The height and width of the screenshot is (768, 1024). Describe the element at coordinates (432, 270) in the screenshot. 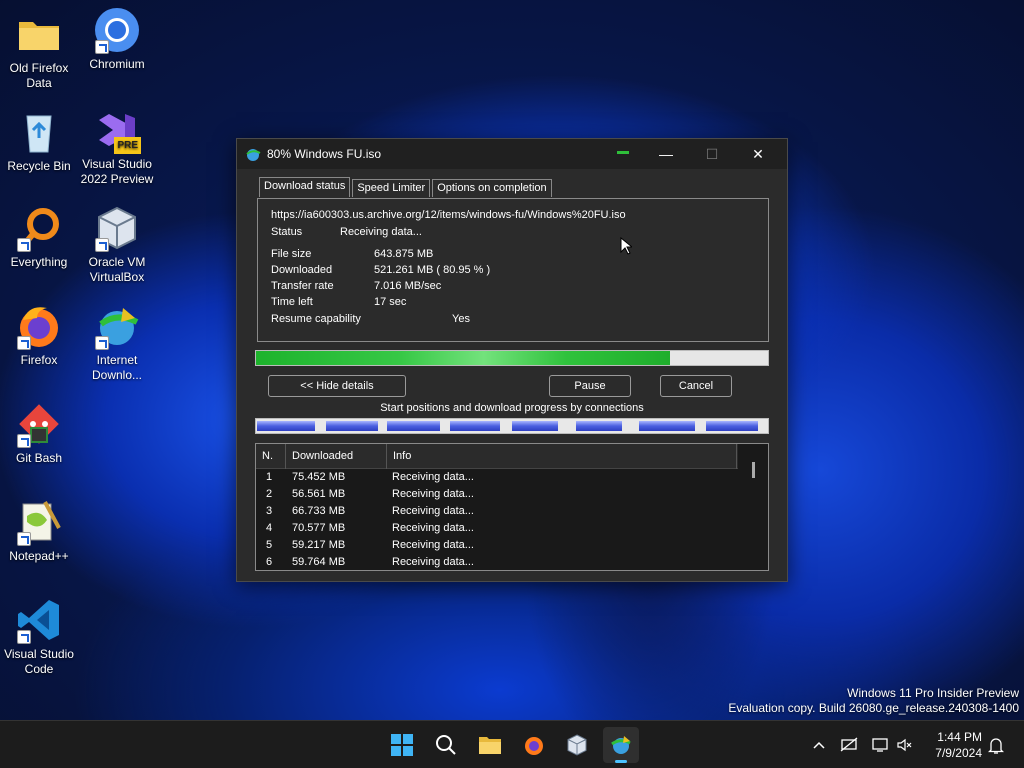

I see `downloaded-value: 521.261 MB ( 80.95 % )` at that location.